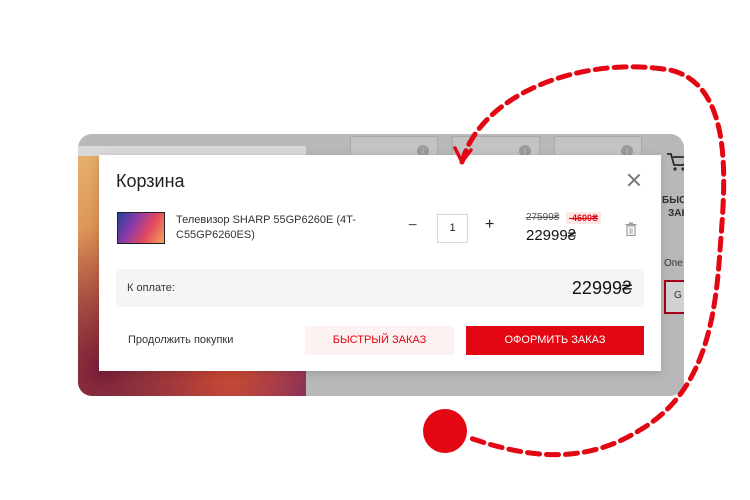 Image resolution: width=750 pixels, height=500 pixels. I want to click on continue-shopping-link: Продолжить покупки, so click(180, 340).